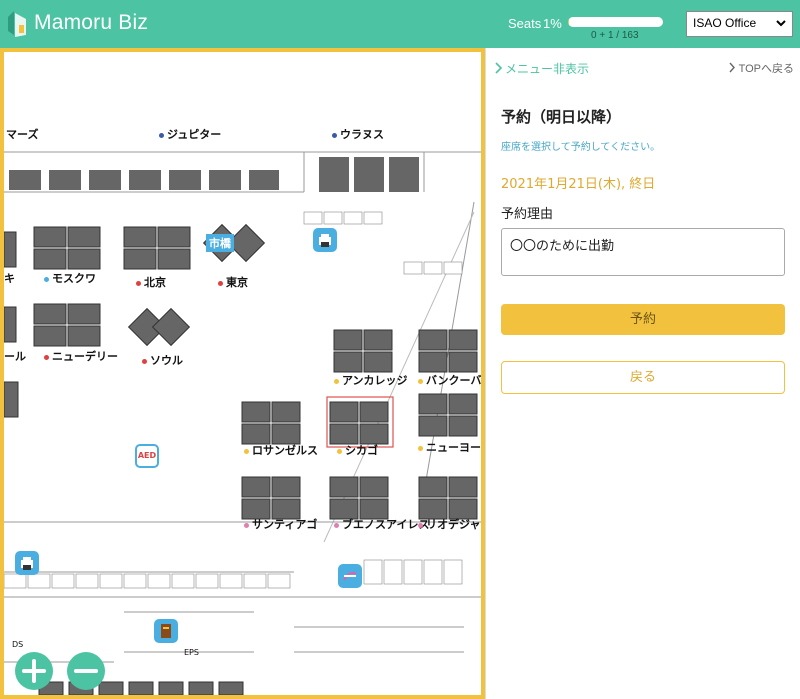 The width and height of the screenshot is (800, 699). I want to click on room-label-text: ブエノスアイレス, so click(386, 524).